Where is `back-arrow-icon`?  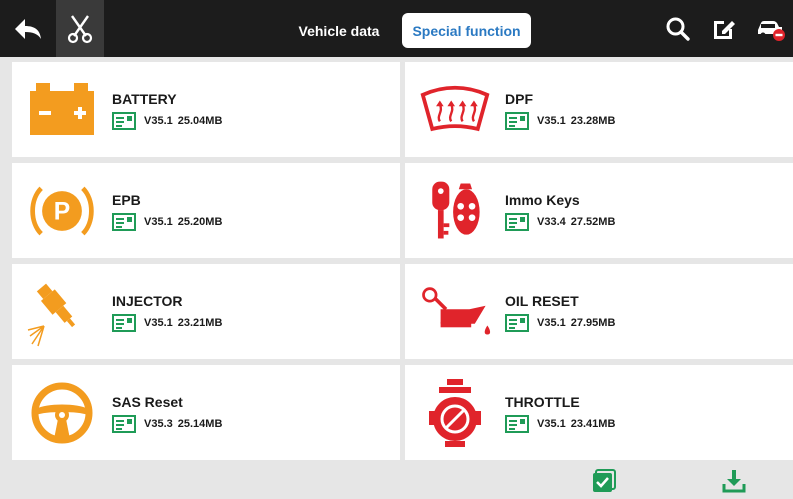 back-arrow-icon is located at coordinates (28, 28).